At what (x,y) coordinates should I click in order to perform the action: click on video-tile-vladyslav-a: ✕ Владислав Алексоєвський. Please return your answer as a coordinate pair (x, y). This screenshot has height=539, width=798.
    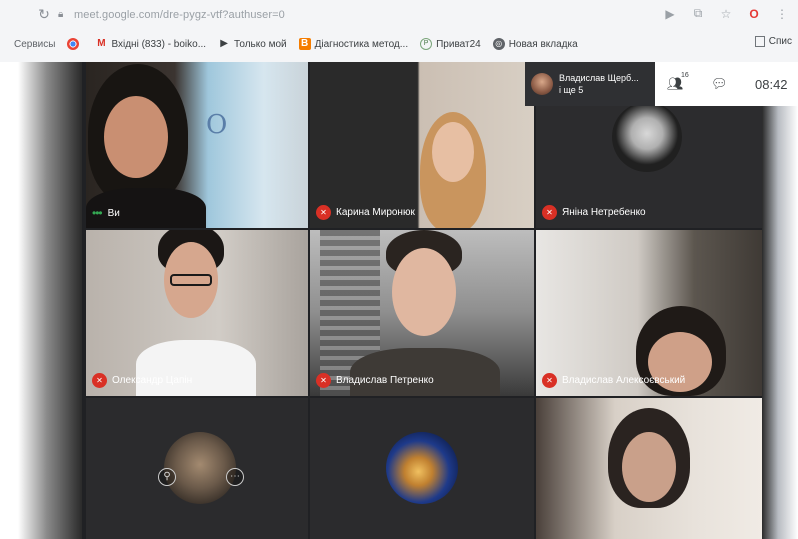
    Looking at the image, I should click on (649, 313).